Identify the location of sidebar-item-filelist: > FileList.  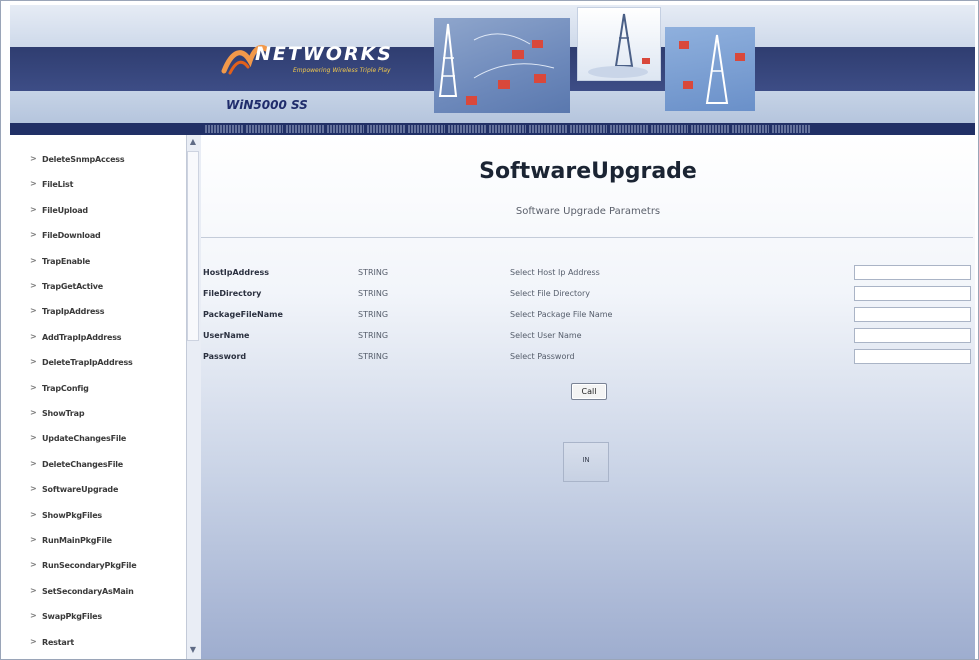
(97, 185).